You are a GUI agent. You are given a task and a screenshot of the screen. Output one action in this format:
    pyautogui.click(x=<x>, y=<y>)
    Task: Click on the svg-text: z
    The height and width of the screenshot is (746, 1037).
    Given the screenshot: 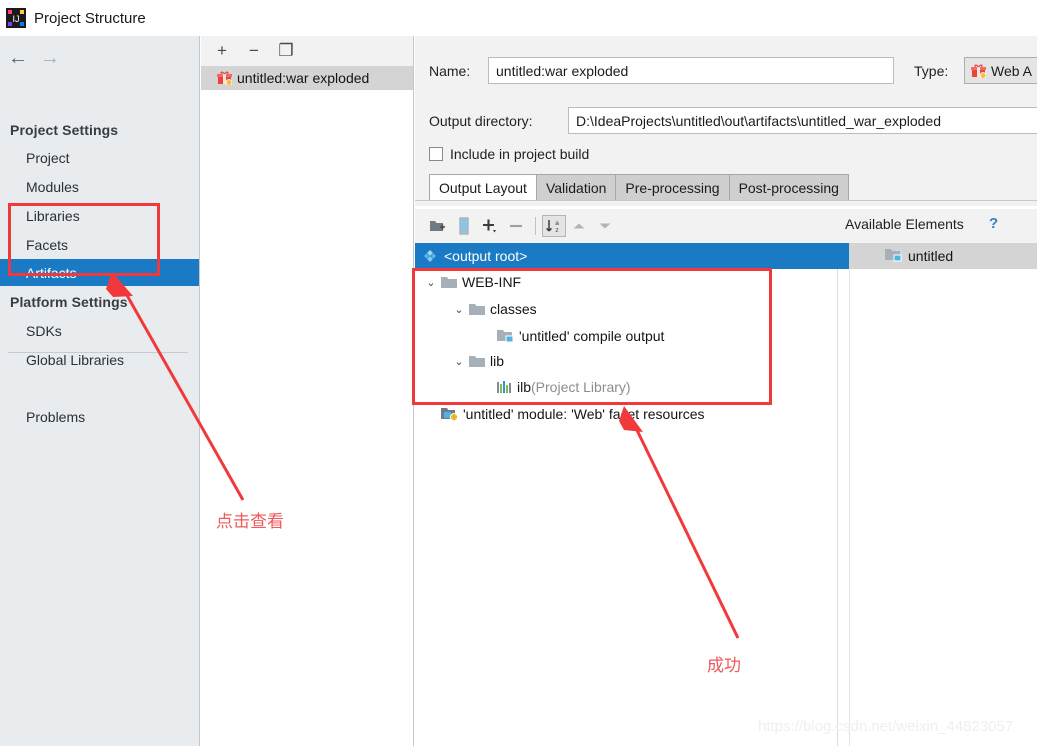 What is the action you would take?
    pyautogui.click(x=556, y=230)
    